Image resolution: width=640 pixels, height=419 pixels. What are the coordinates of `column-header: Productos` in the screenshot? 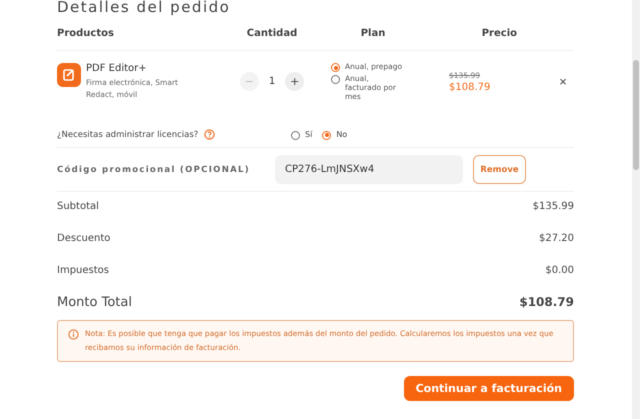 It's located at (86, 33).